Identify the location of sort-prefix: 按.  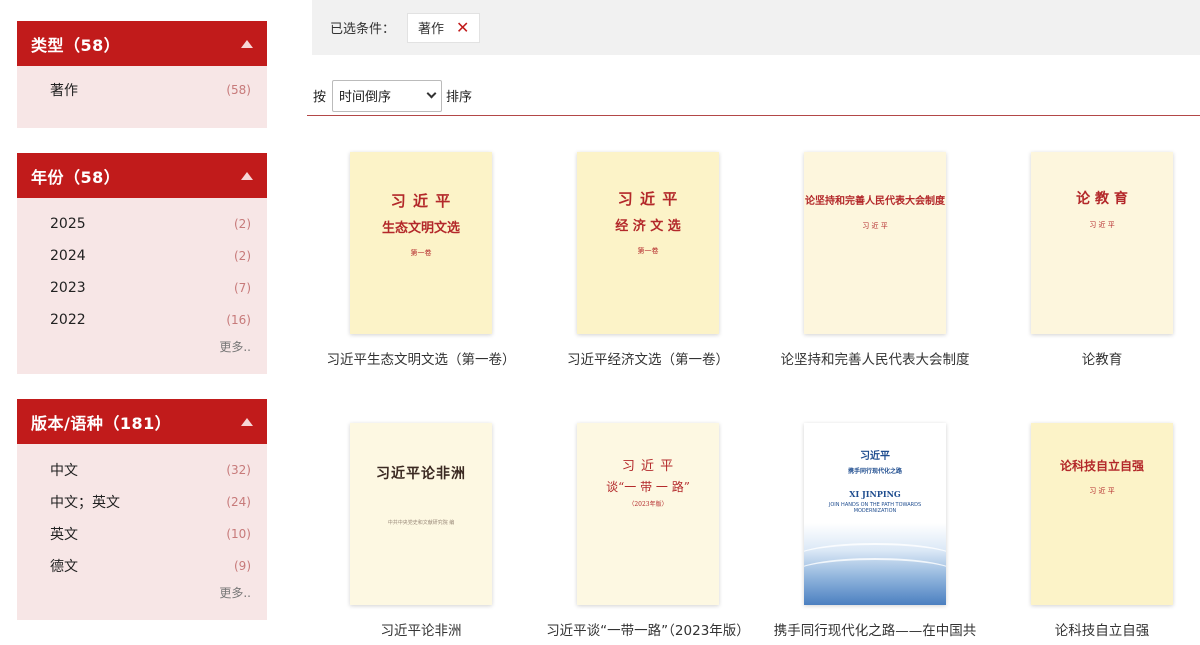
(320, 97).